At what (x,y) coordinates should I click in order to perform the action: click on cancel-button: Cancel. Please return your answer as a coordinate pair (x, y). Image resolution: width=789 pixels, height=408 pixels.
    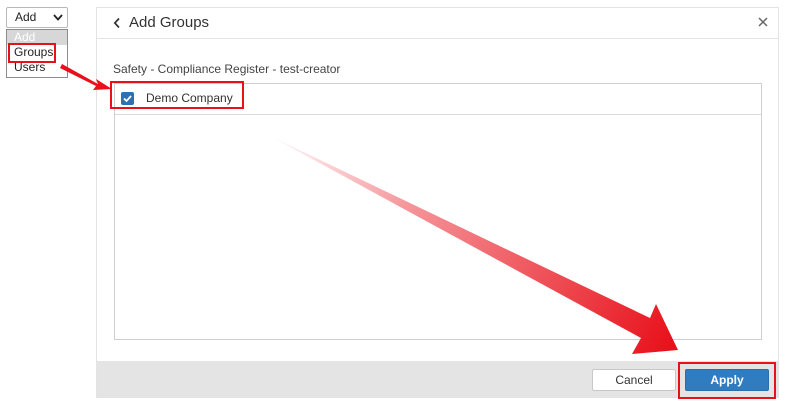
    Looking at the image, I should click on (634, 380).